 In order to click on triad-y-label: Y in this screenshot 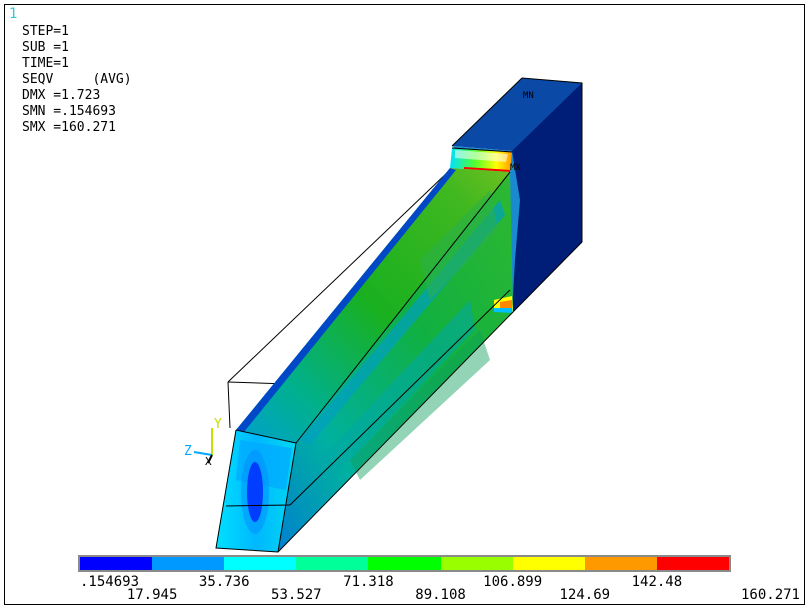, I will do `click(218, 424)`.